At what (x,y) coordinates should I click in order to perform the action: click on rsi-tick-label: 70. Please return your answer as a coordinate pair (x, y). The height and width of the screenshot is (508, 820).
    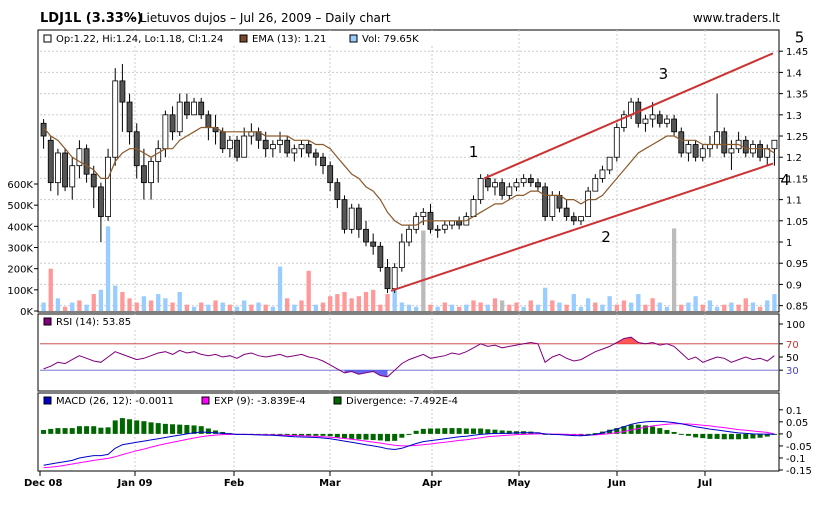
    Looking at the image, I should click on (792, 345).